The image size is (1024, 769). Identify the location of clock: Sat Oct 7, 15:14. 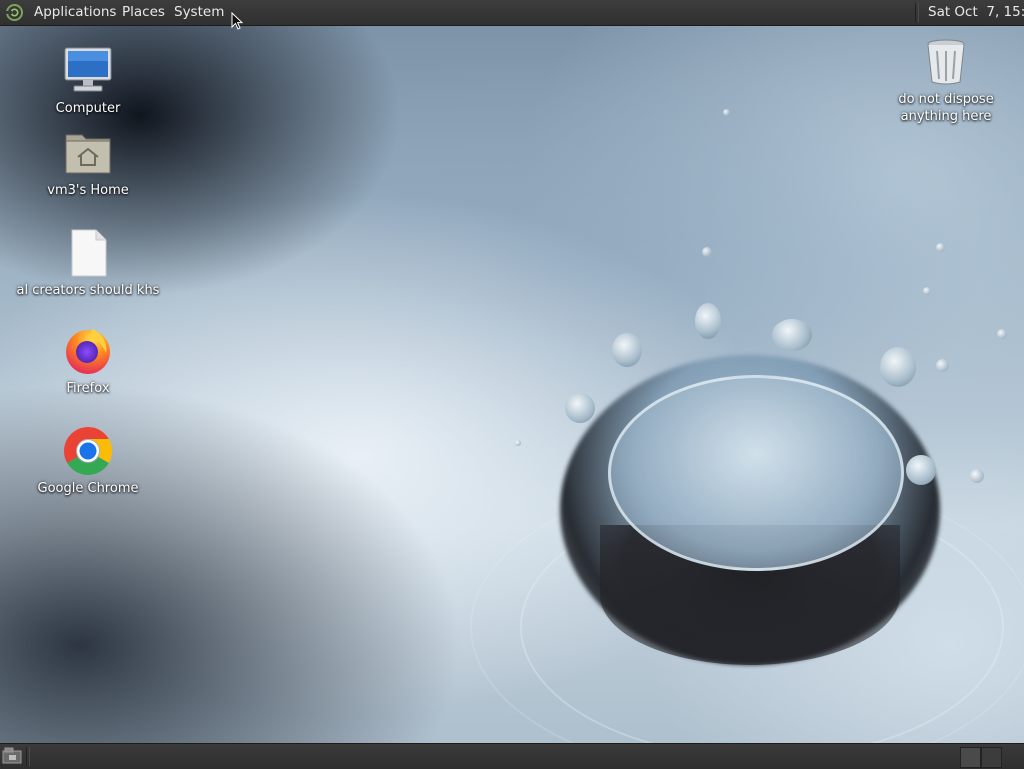
(976, 12).